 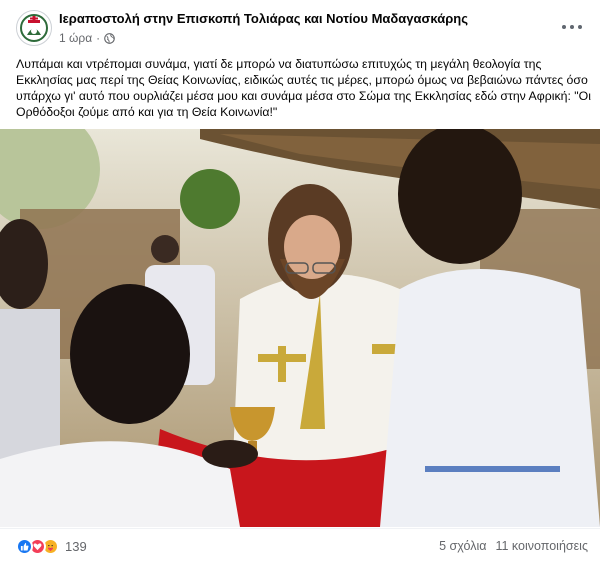 What do you see at coordinates (76, 546) in the screenshot?
I see `reactions-count: 139` at bounding box center [76, 546].